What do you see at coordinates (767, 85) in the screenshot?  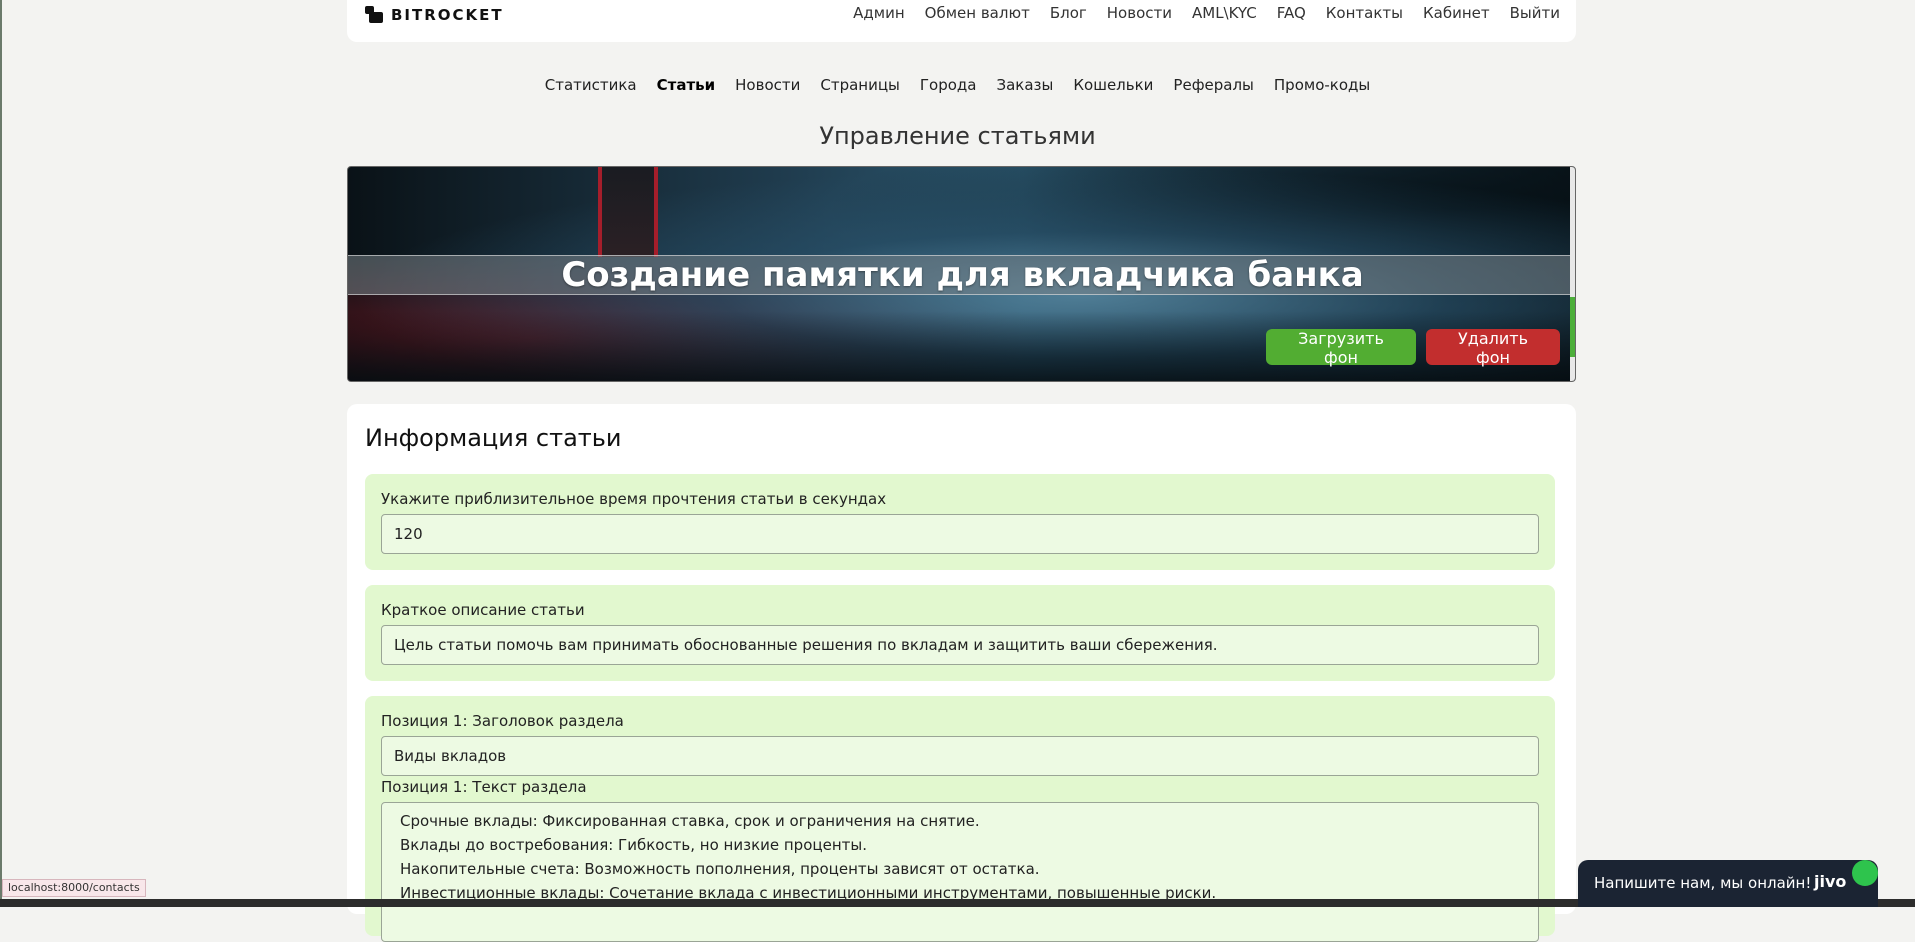 I see `tab-news: Новости` at bounding box center [767, 85].